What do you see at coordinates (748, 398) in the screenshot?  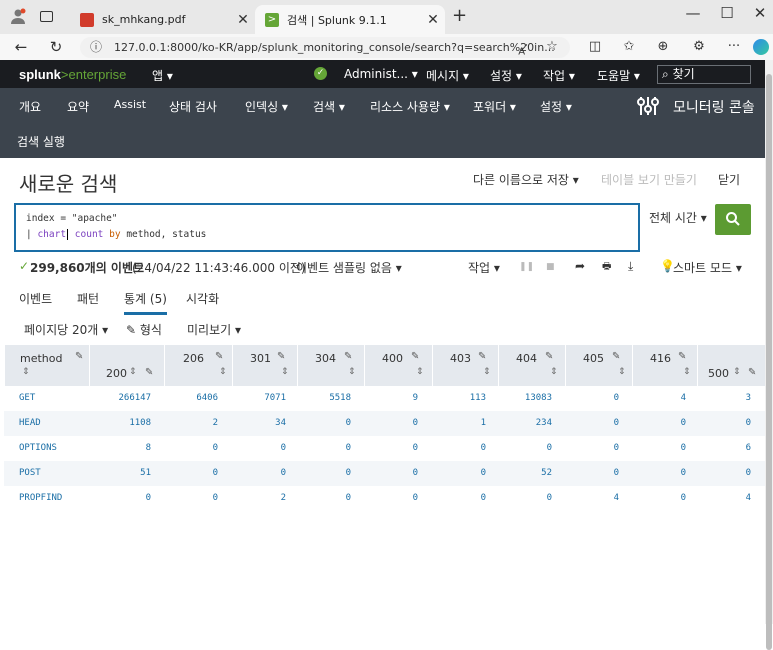 I see `cell-count: 3` at bounding box center [748, 398].